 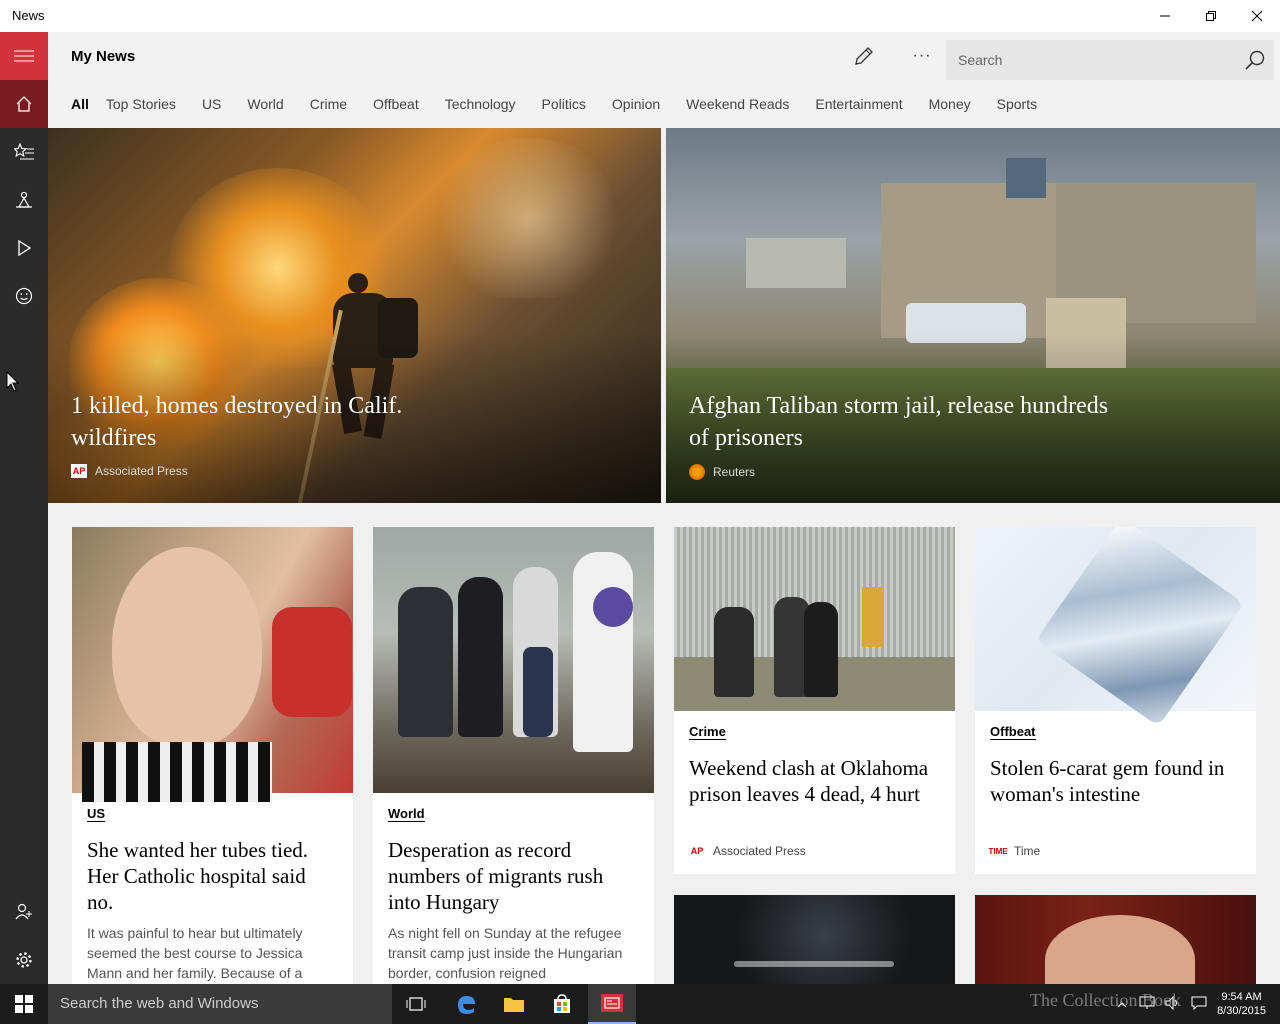 I want to click on gear-icon, so click(x=24, y=960).